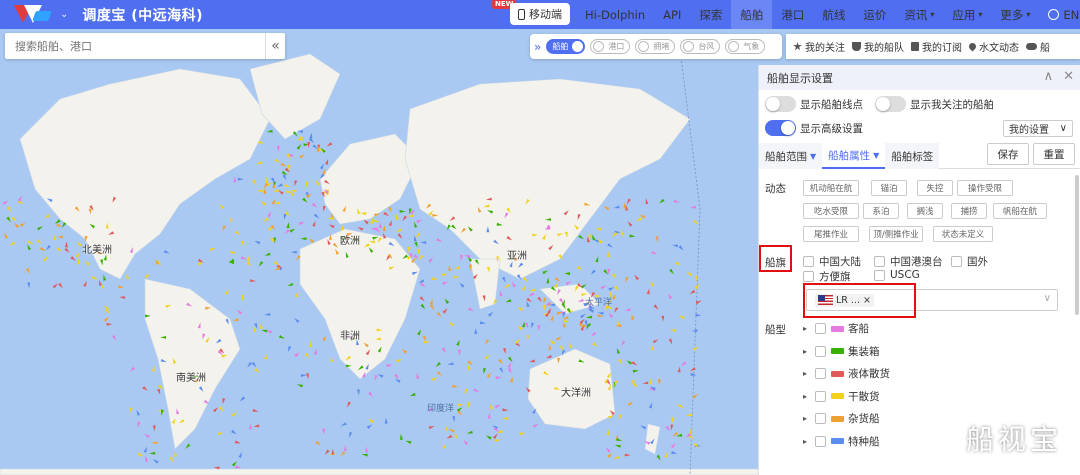  I want to click on nav-item: 运价, so click(874, 14).